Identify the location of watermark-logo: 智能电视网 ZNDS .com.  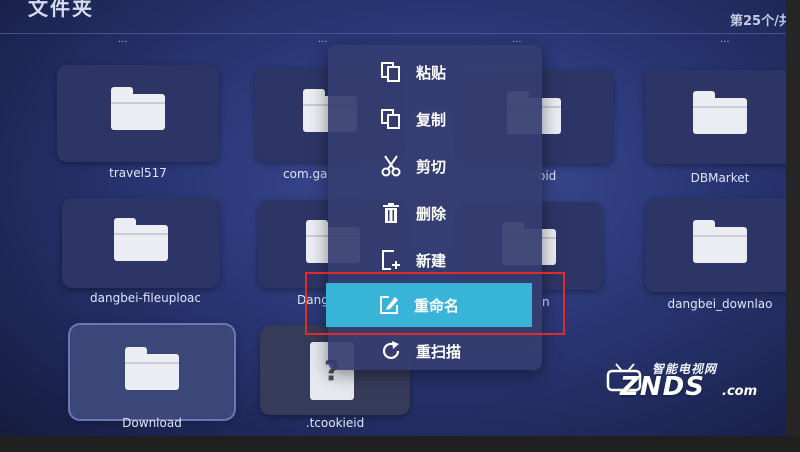
(690, 390).